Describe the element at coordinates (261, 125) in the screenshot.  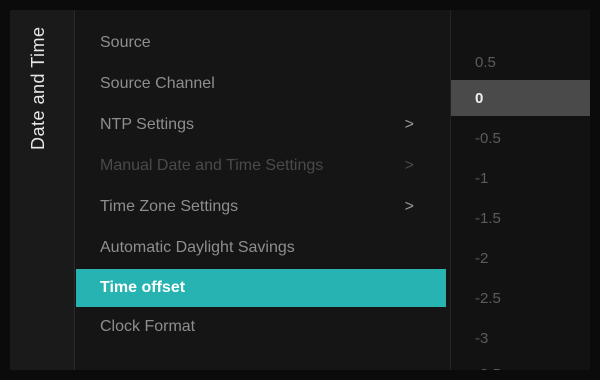
I see `menu-item-ntp-settings: NTP Settings >` at that location.